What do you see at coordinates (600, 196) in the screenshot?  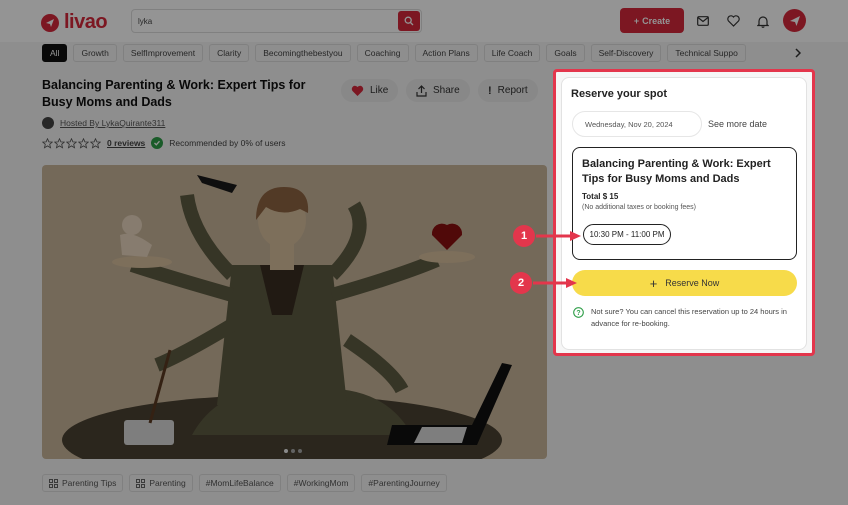 I see `event-total: Total $ 15` at bounding box center [600, 196].